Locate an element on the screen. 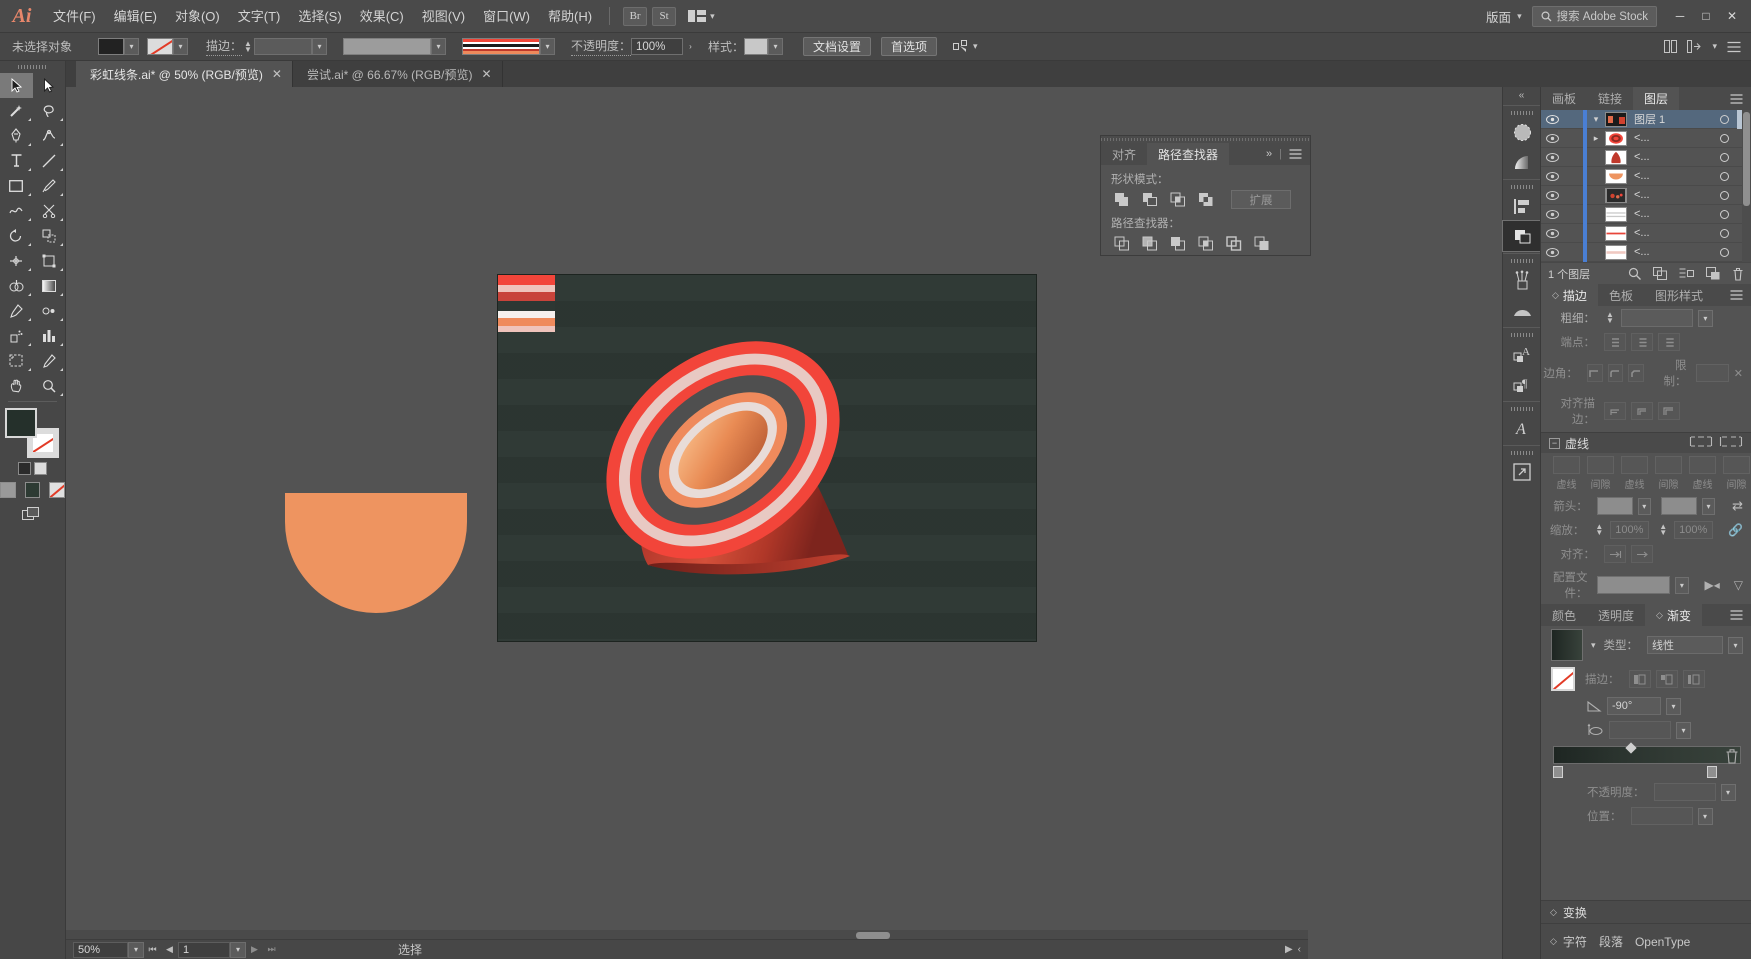 Image resolution: width=1751 pixels, height=959 pixels. arrow-scale-1: 100% is located at coordinates (1630, 530).